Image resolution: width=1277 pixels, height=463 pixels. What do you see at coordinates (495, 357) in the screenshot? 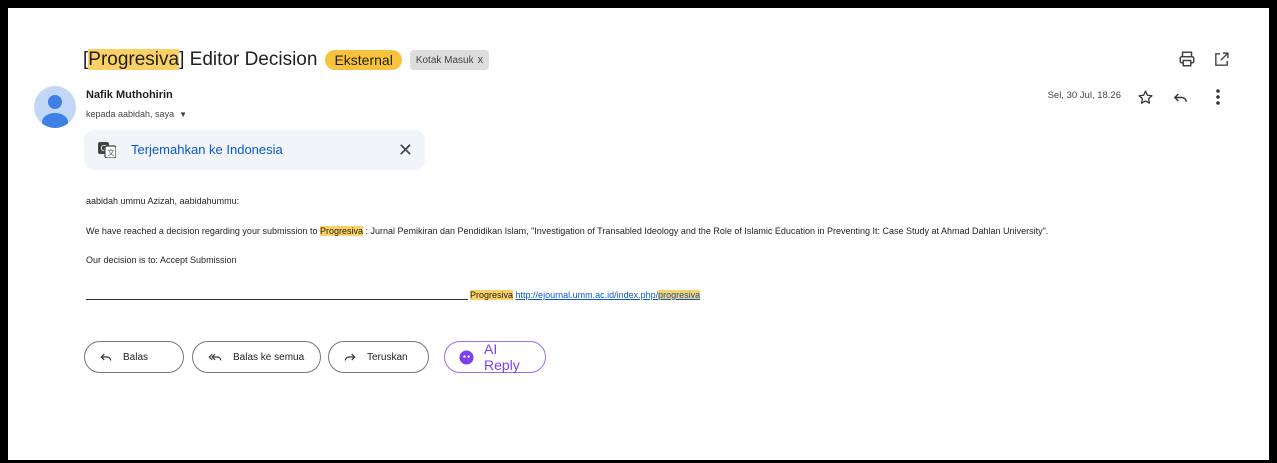
I see `ai-reply-button: AI Reply` at bounding box center [495, 357].